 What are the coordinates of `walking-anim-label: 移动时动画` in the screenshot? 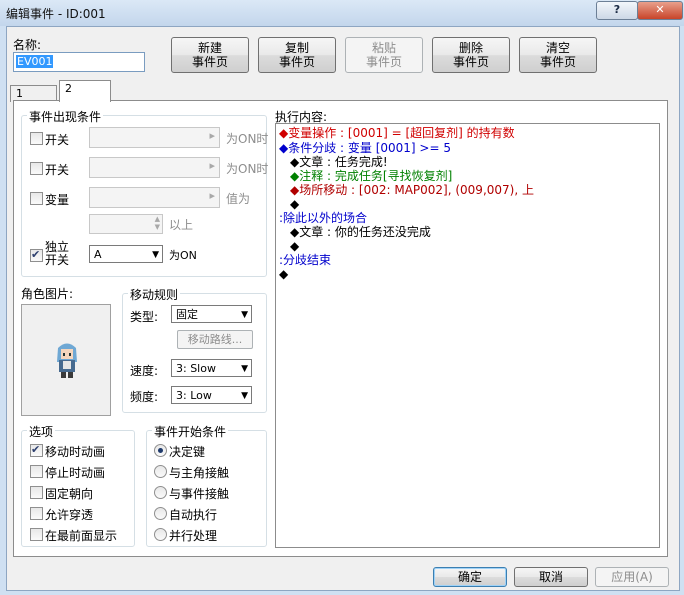 It's located at (75, 452).